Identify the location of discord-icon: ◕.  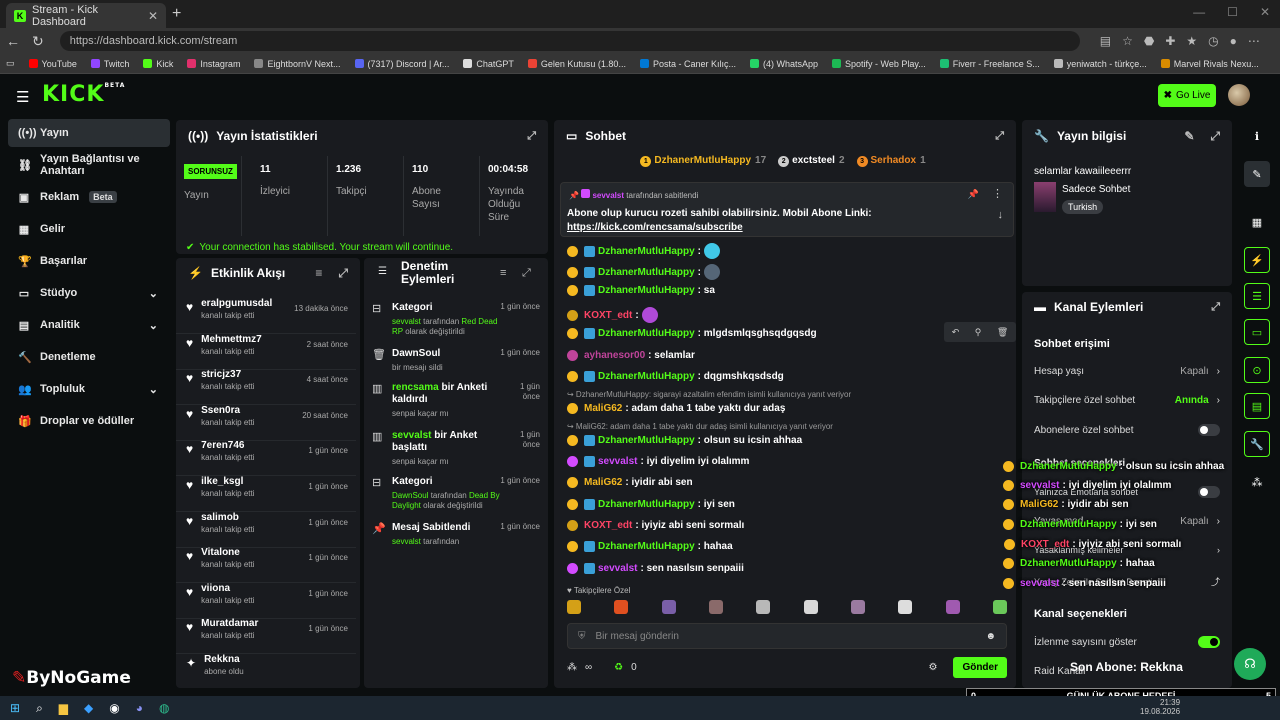
(139, 708).